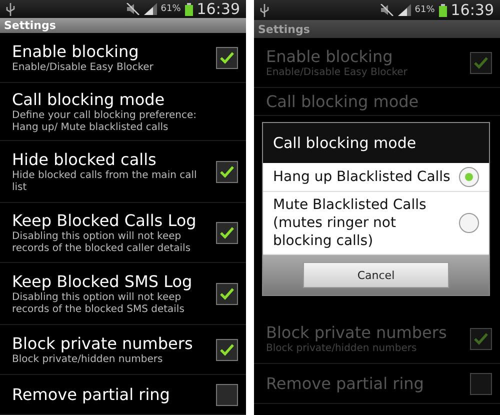 This screenshot has width=500, height=415. What do you see at coordinates (99, 304) in the screenshot?
I see `setting-description: Disabling this option will not keep records of the blocked SMS details` at bounding box center [99, 304].